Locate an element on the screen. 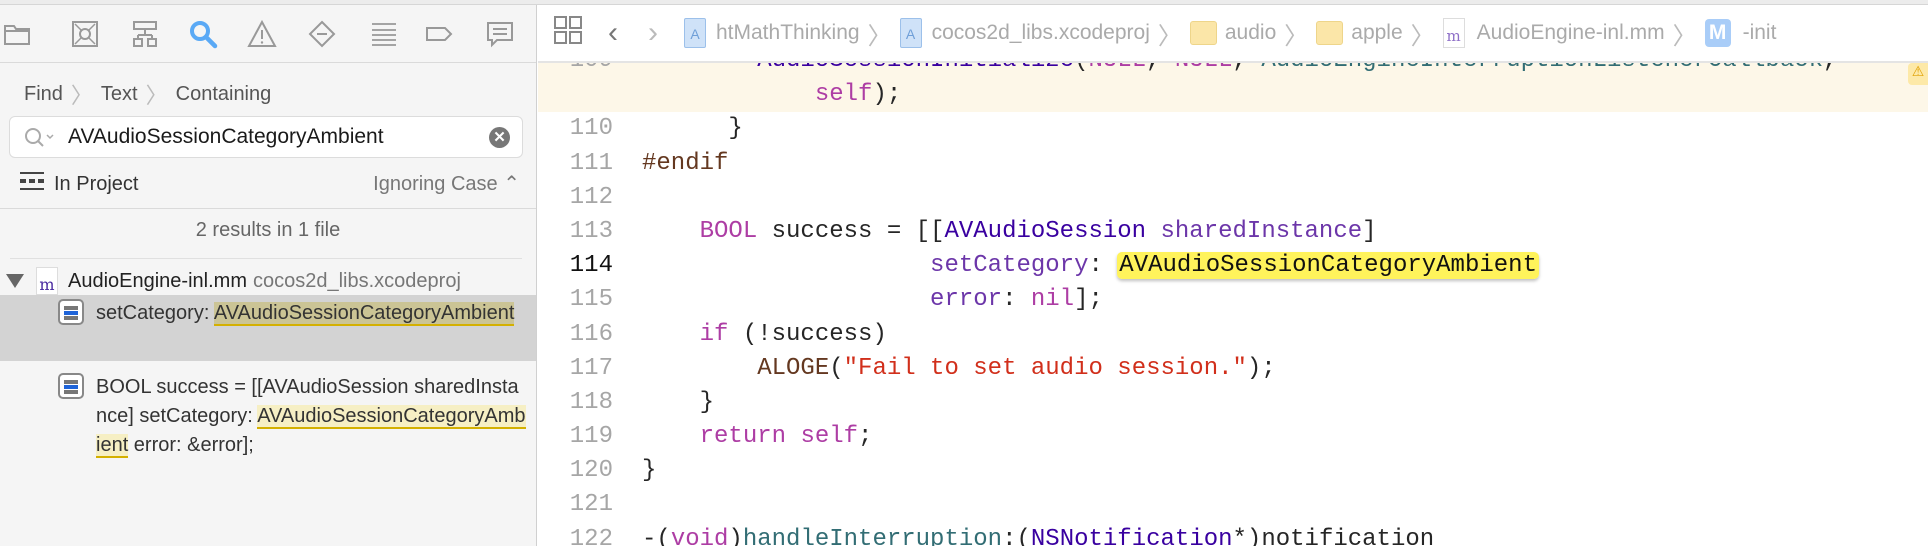  result-project-name: cocos2d_libs.xcodeproj is located at coordinates (356, 280).